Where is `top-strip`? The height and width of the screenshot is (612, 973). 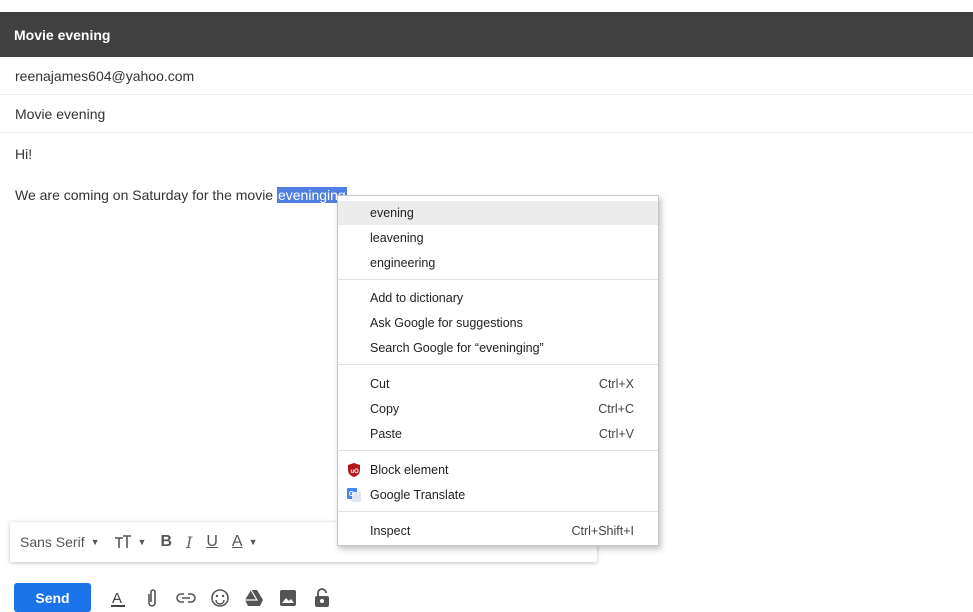 top-strip is located at coordinates (486, 6).